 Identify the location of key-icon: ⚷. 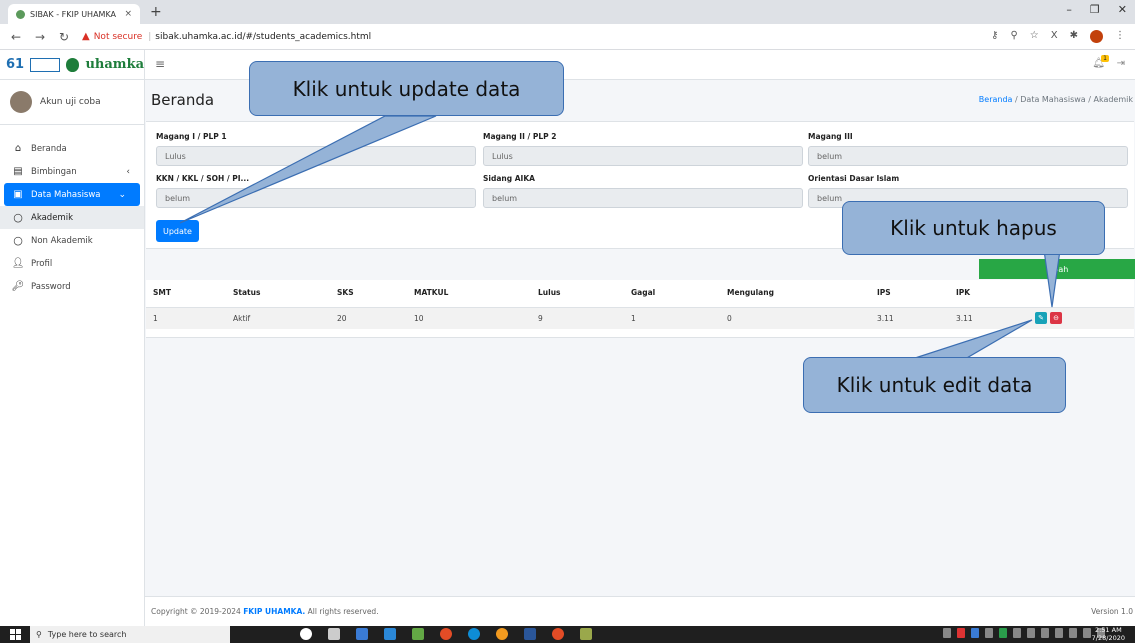
(994, 36).